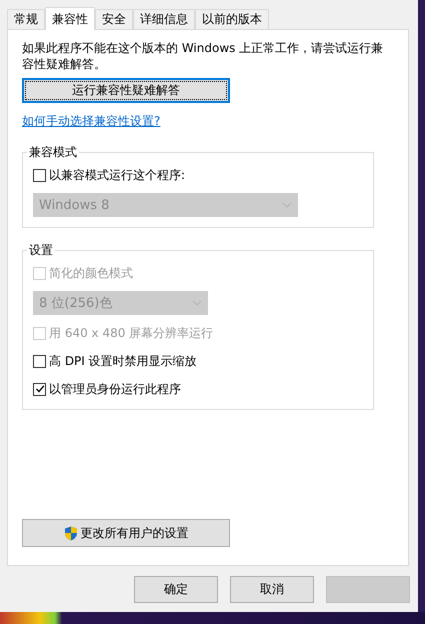 The height and width of the screenshot is (624, 425). I want to click on dialog-button: 取消, so click(272, 589).